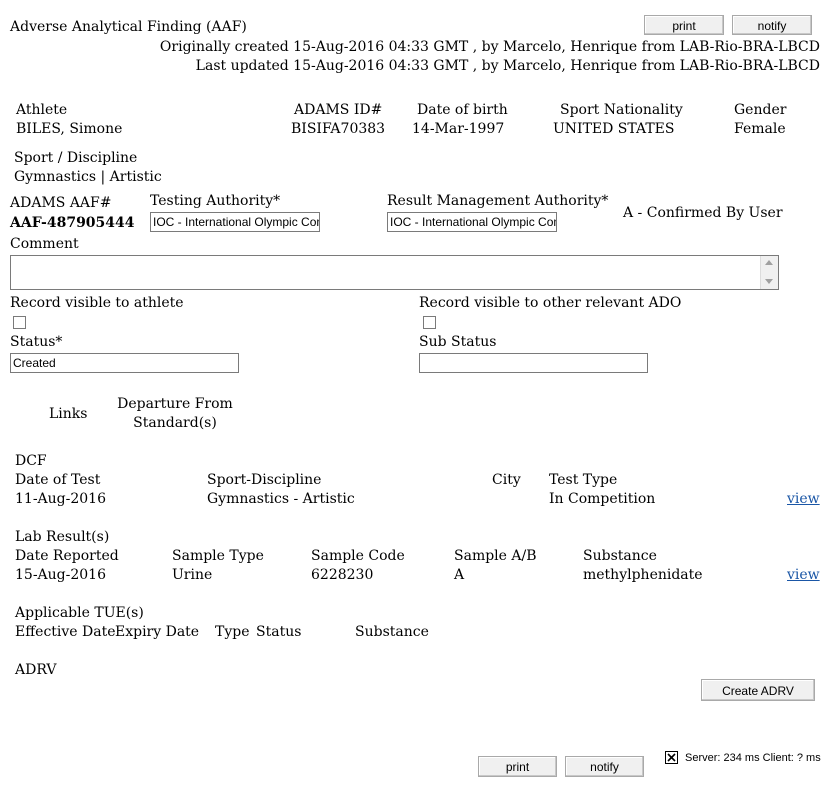 Image resolution: width=830 pixels, height=788 pixels. Describe the element at coordinates (67, 556) in the screenshot. I see `lab-date-header: Date Reported` at that location.